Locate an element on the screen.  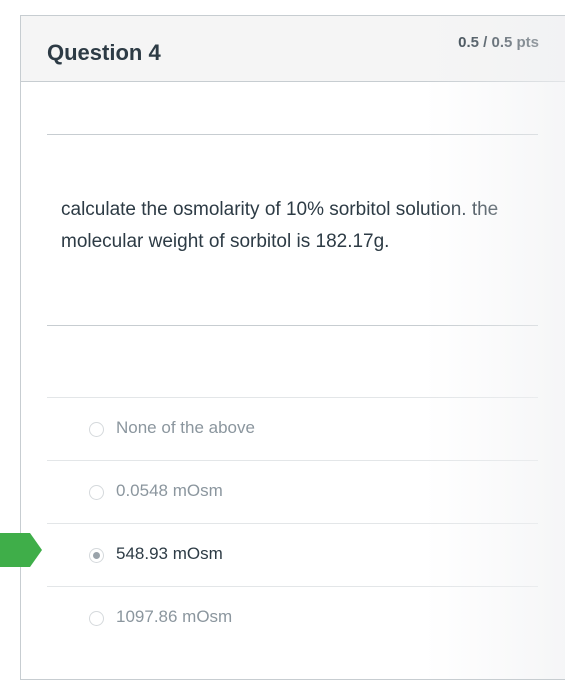
correct-answer-arrow-icon is located at coordinates (21, 550).